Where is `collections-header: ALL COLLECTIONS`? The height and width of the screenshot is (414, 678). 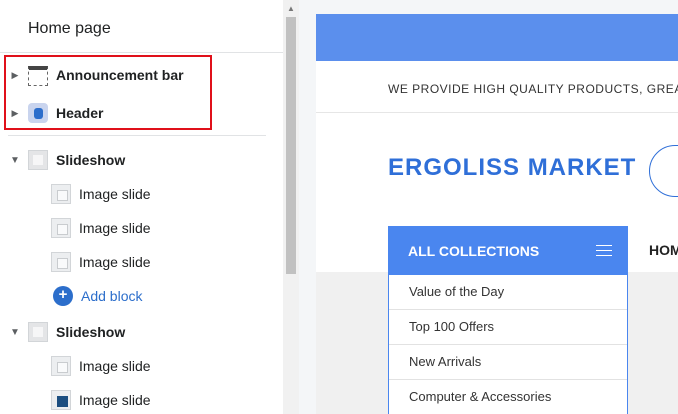 collections-header: ALL COLLECTIONS is located at coordinates (508, 250).